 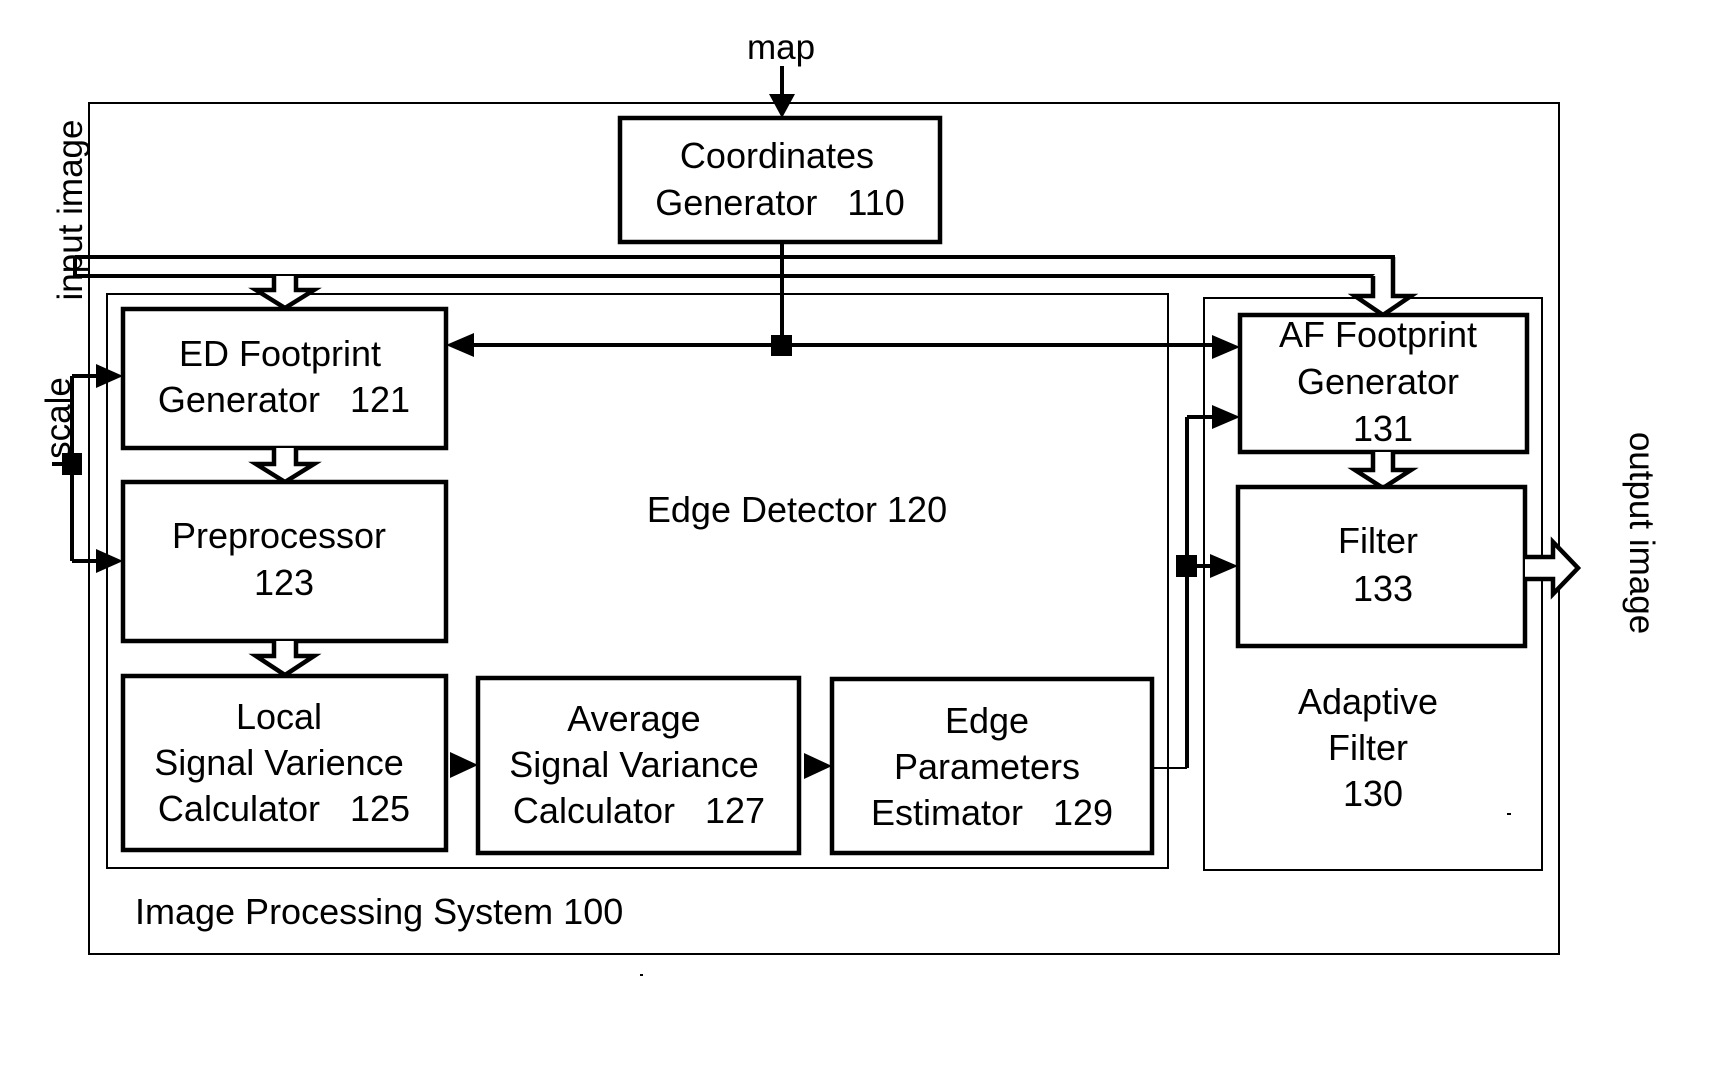 What do you see at coordinates (780, 202) in the screenshot?
I see `block-label-line: Generator 110` at bounding box center [780, 202].